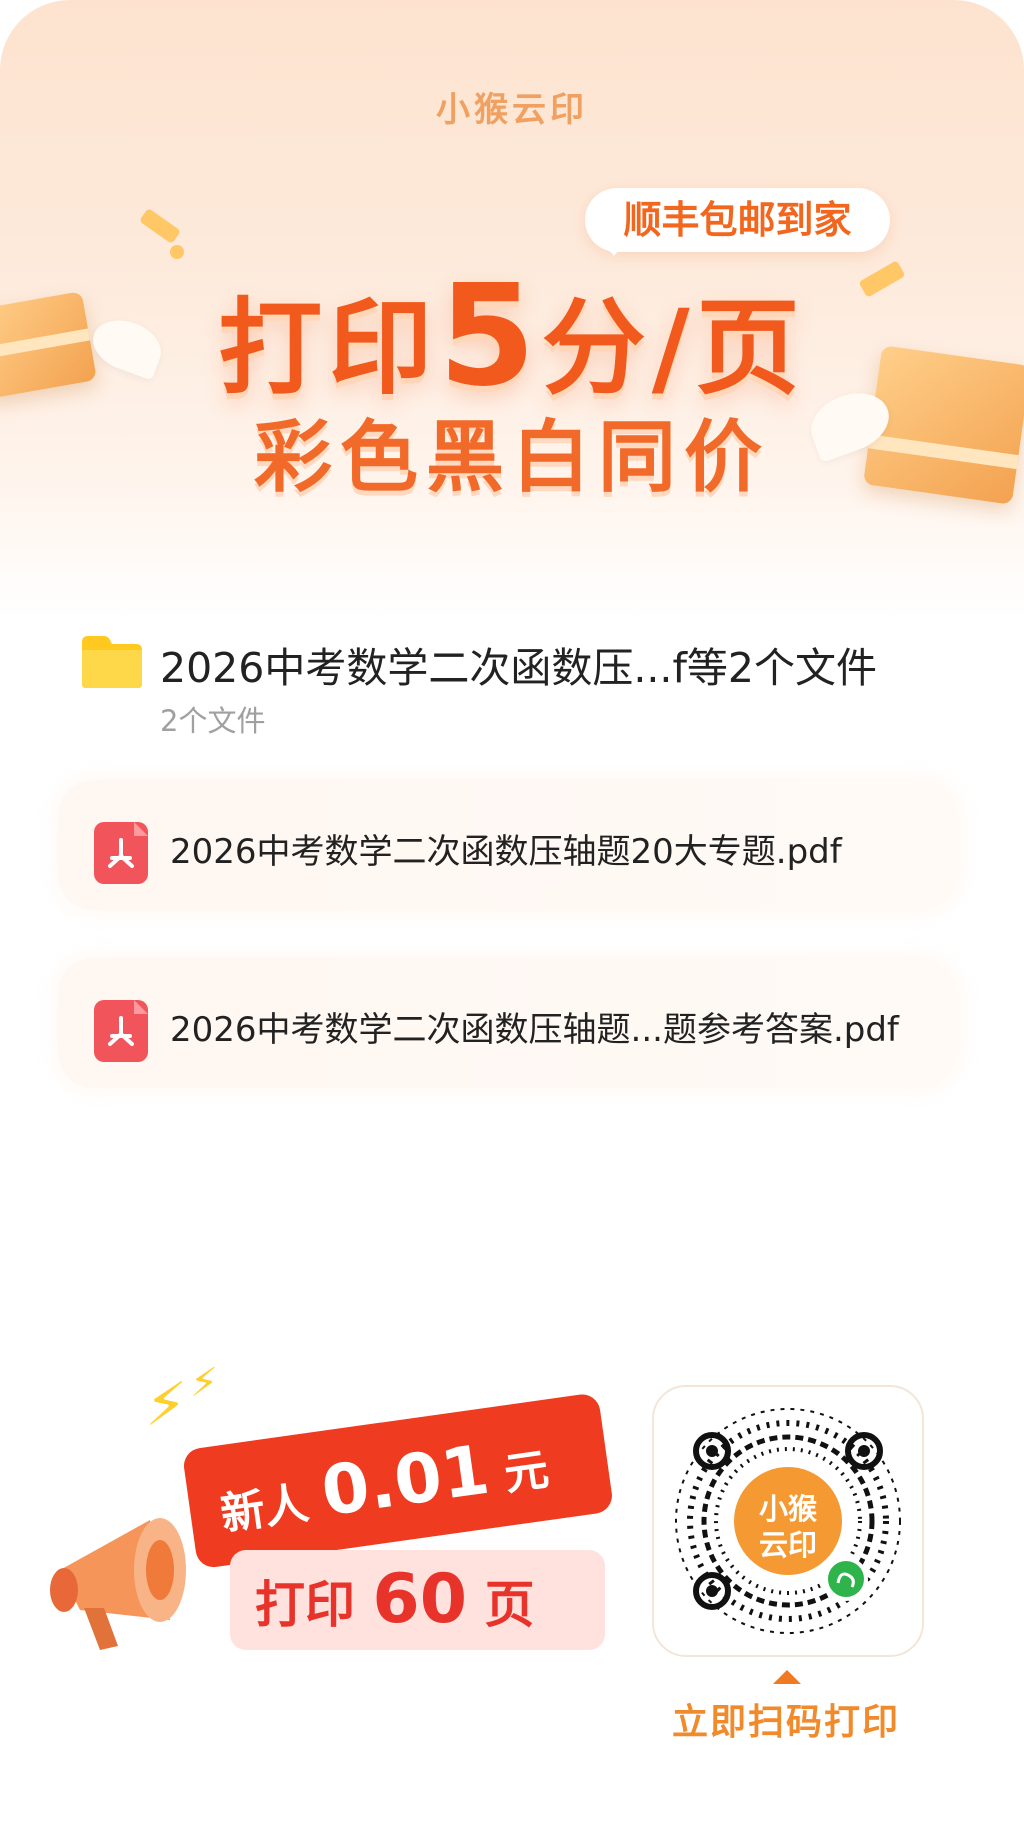 The image size is (1024, 1828). Describe the element at coordinates (213, 721) in the screenshot. I see `folder-file-count: 2个文件` at that location.